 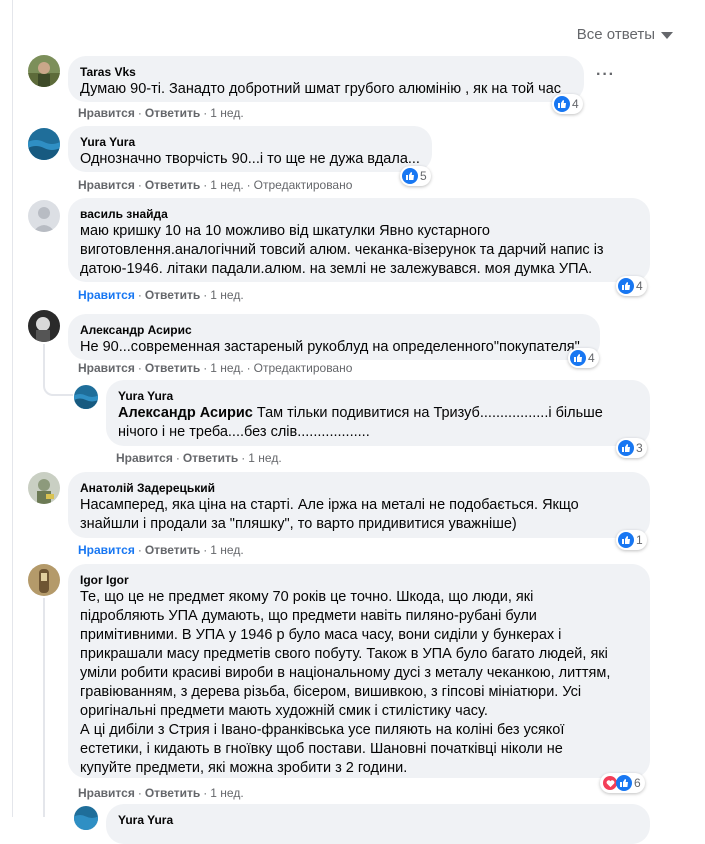 What do you see at coordinates (615, 34) in the screenshot?
I see `sort-label: Все ответы` at bounding box center [615, 34].